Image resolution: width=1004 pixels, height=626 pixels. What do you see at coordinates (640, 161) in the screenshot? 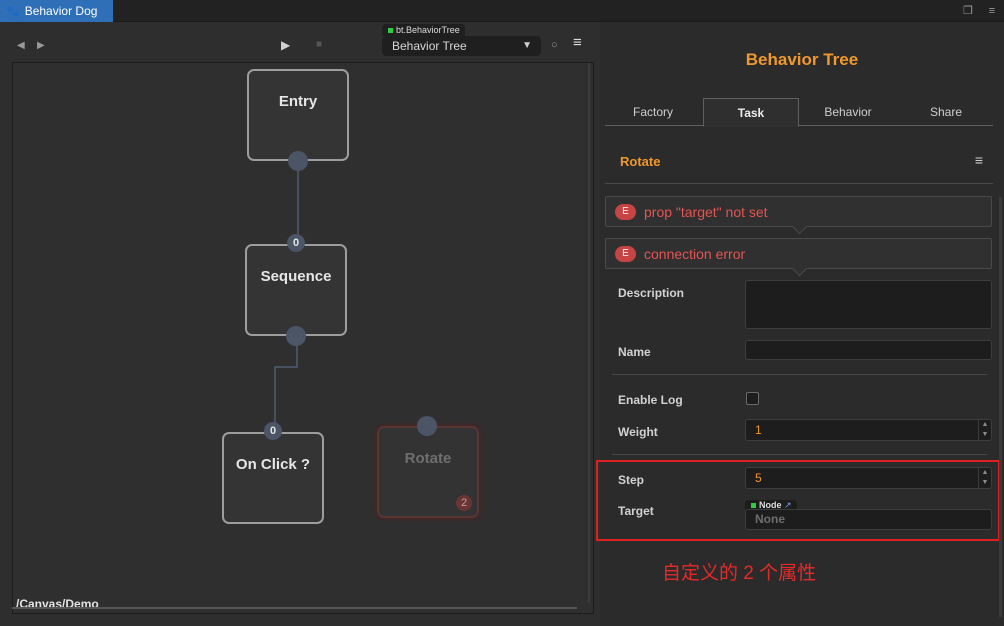
I see `section-title: Rotate` at bounding box center [640, 161].